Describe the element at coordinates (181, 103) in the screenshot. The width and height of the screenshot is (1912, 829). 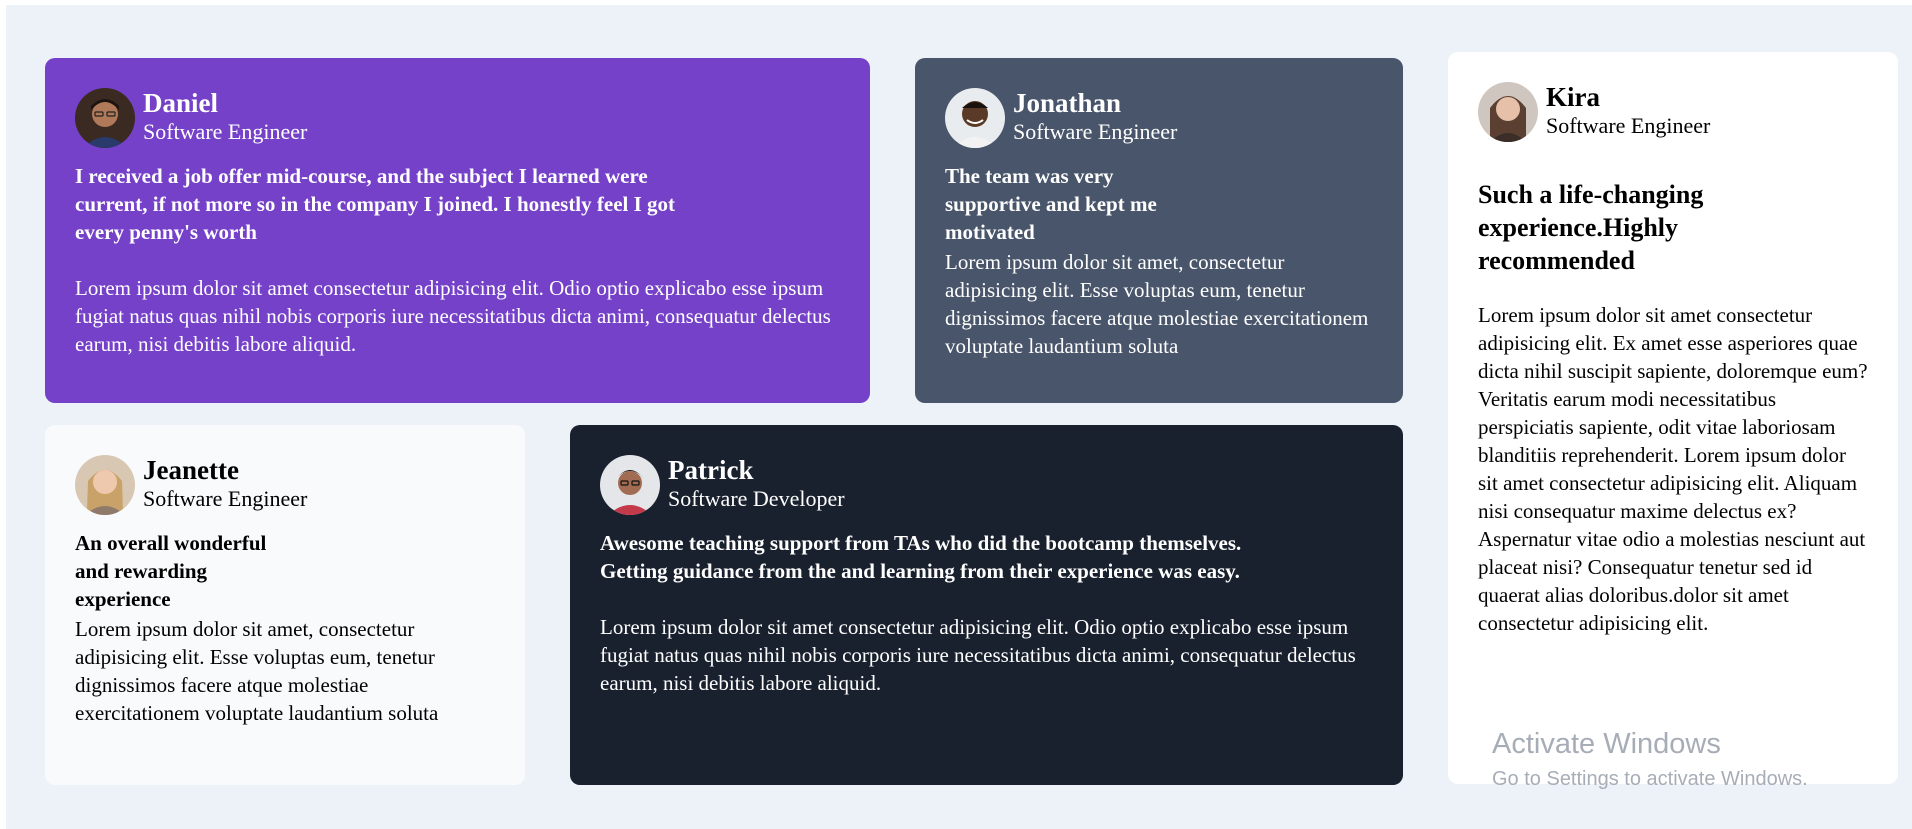
I see `person-name: Daniel` at that location.